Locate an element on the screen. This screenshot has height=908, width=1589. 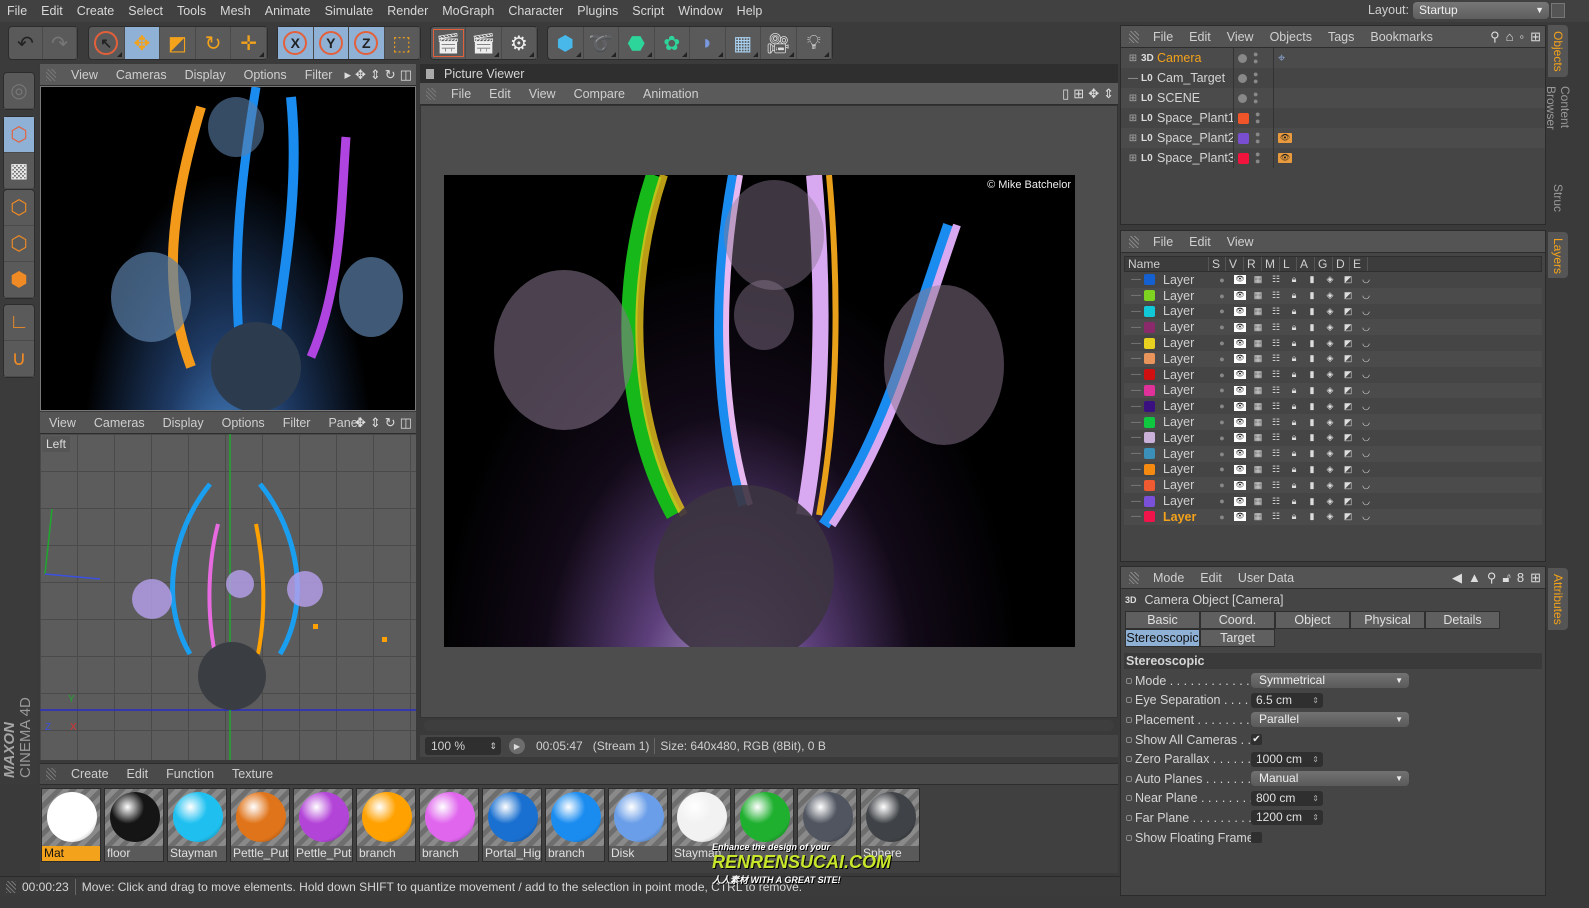
coordinate-system-button: ⬚ is located at coordinates (402, 43).